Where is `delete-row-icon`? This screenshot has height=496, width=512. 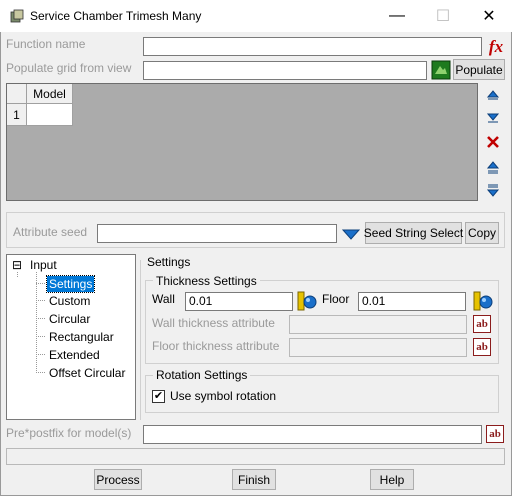 delete-row-icon is located at coordinates (493, 142).